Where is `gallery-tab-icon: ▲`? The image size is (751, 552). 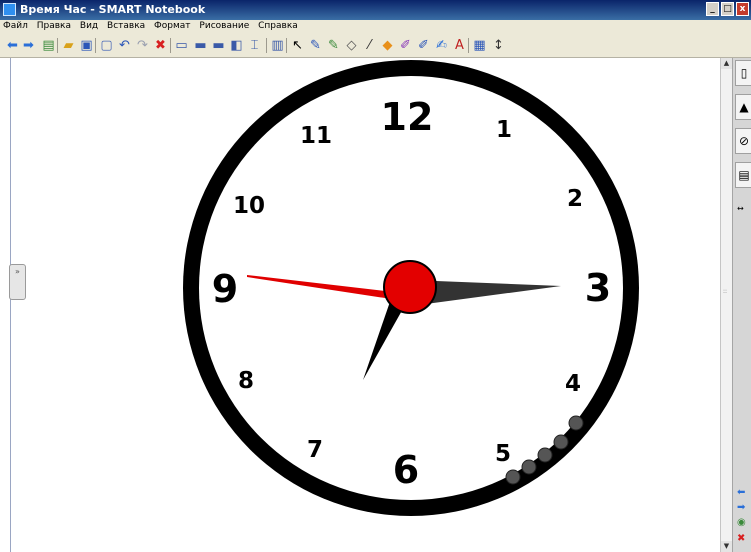 gallery-tab-icon: ▲ is located at coordinates (744, 107).